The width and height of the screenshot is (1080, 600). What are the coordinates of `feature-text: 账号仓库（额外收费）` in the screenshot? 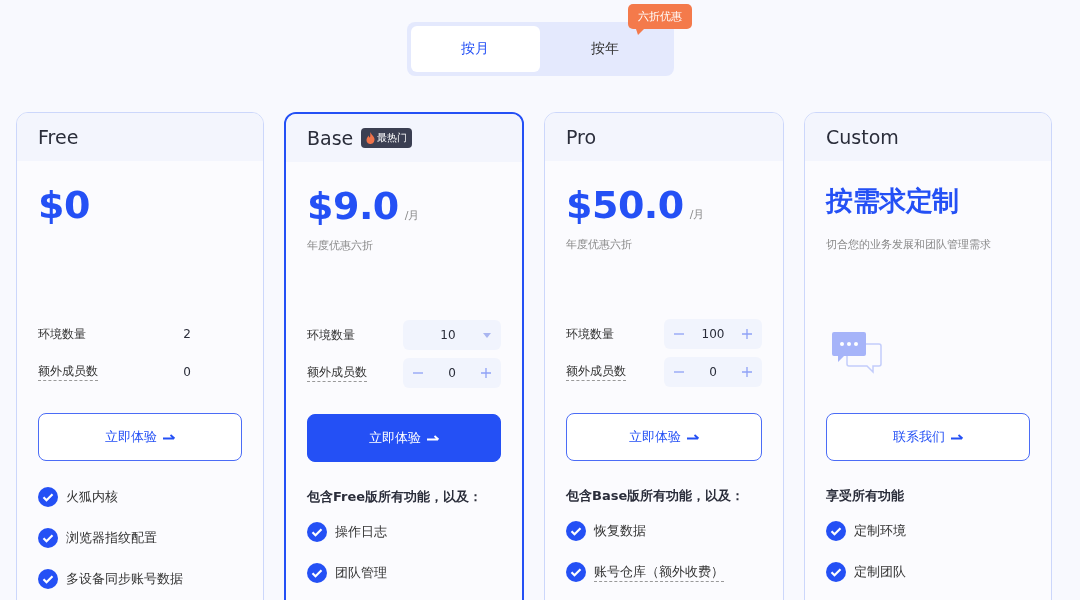 It's located at (659, 572).